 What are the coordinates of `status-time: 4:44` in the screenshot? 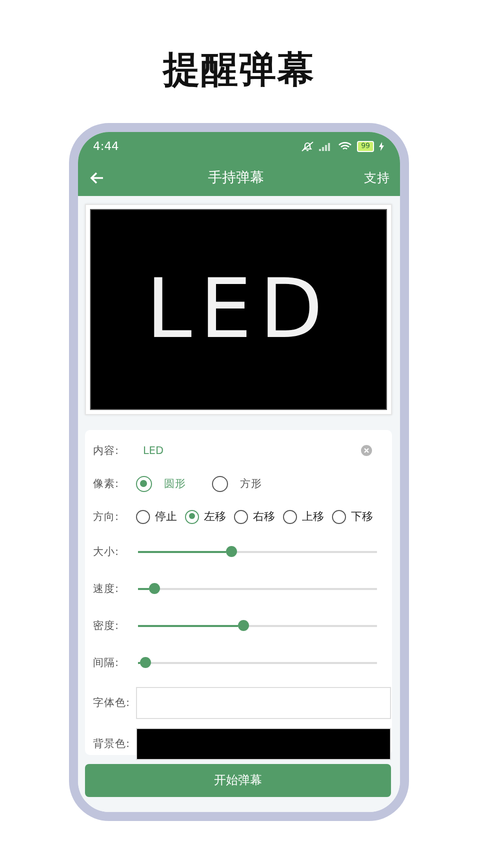 It's located at (106, 146).